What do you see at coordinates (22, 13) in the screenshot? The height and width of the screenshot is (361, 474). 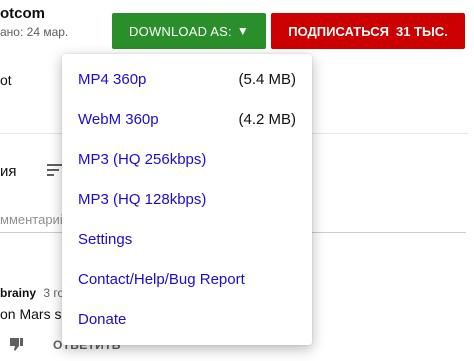 I see `channel-name: otcom` at bounding box center [22, 13].